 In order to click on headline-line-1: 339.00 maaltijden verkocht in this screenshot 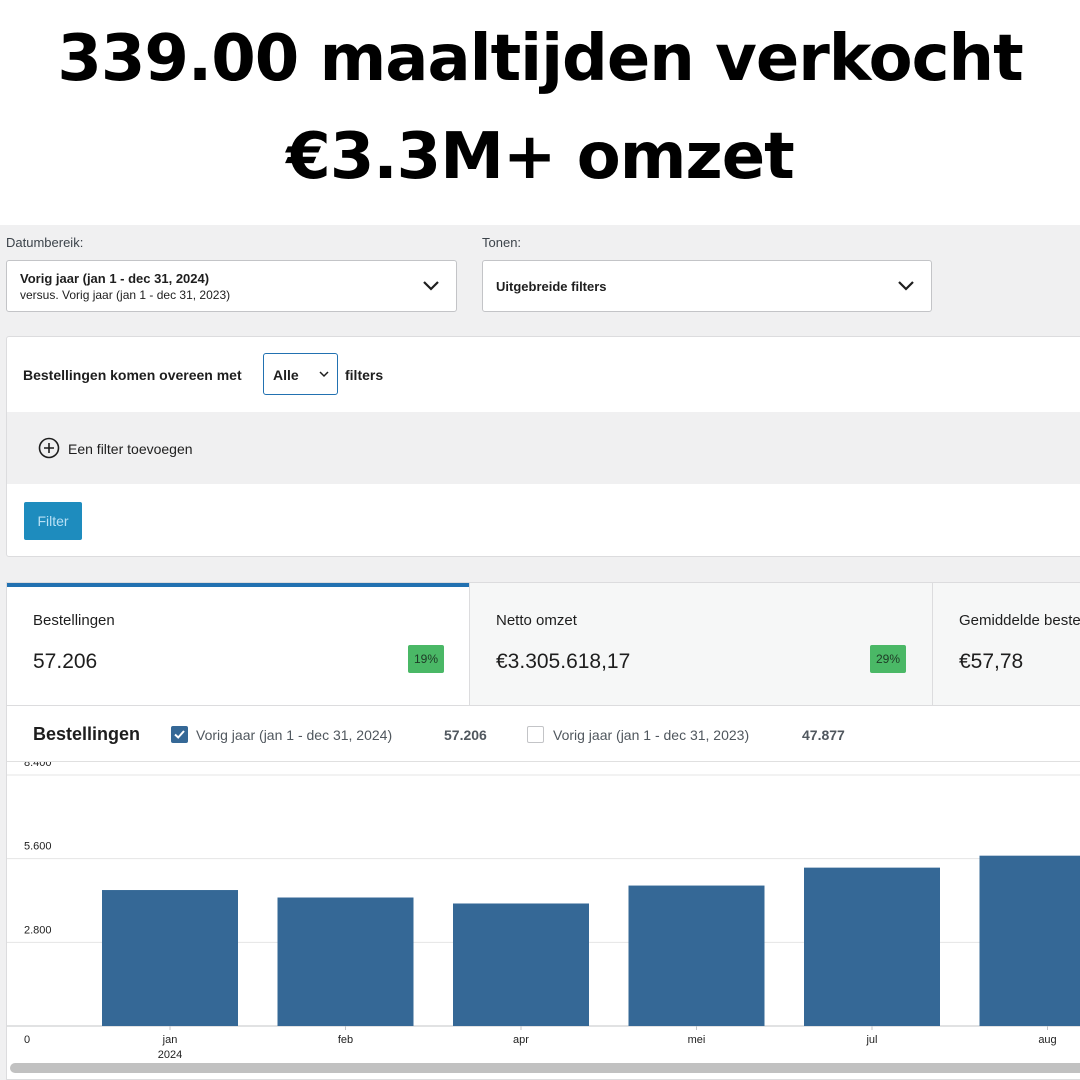, I will do `click(540, 59)`.